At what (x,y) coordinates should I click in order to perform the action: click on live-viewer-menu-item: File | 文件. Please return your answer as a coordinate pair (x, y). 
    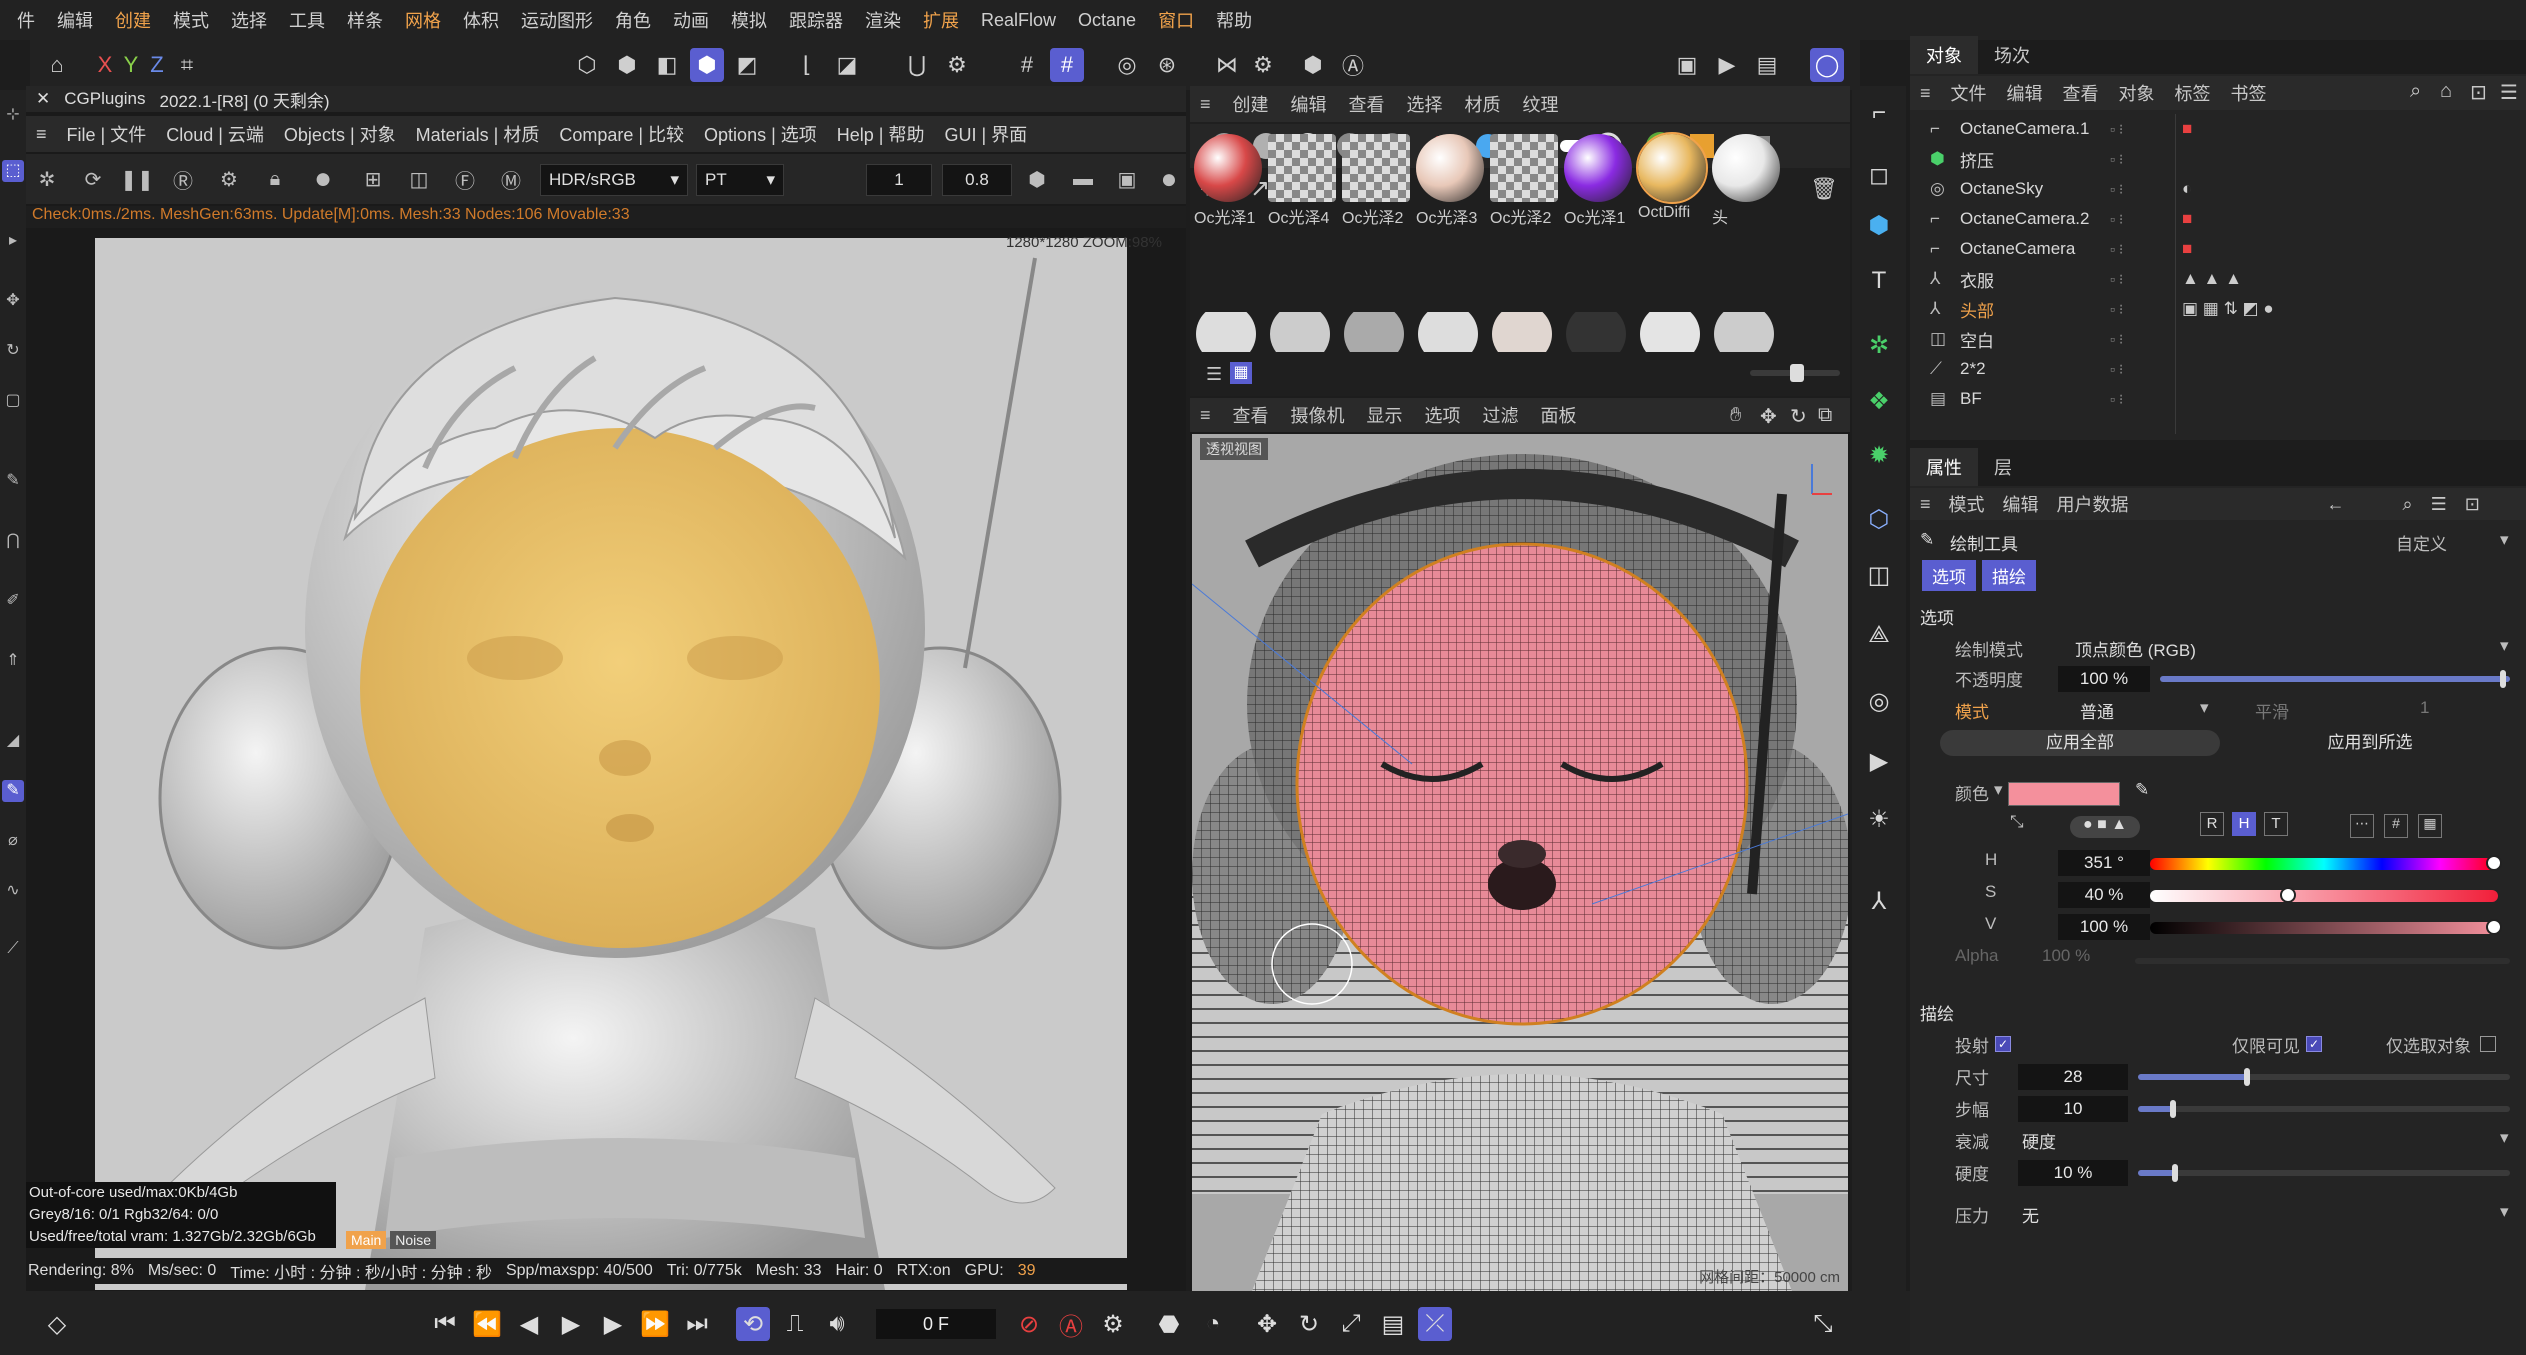
    Looking at the image, I should click on (107, 134).